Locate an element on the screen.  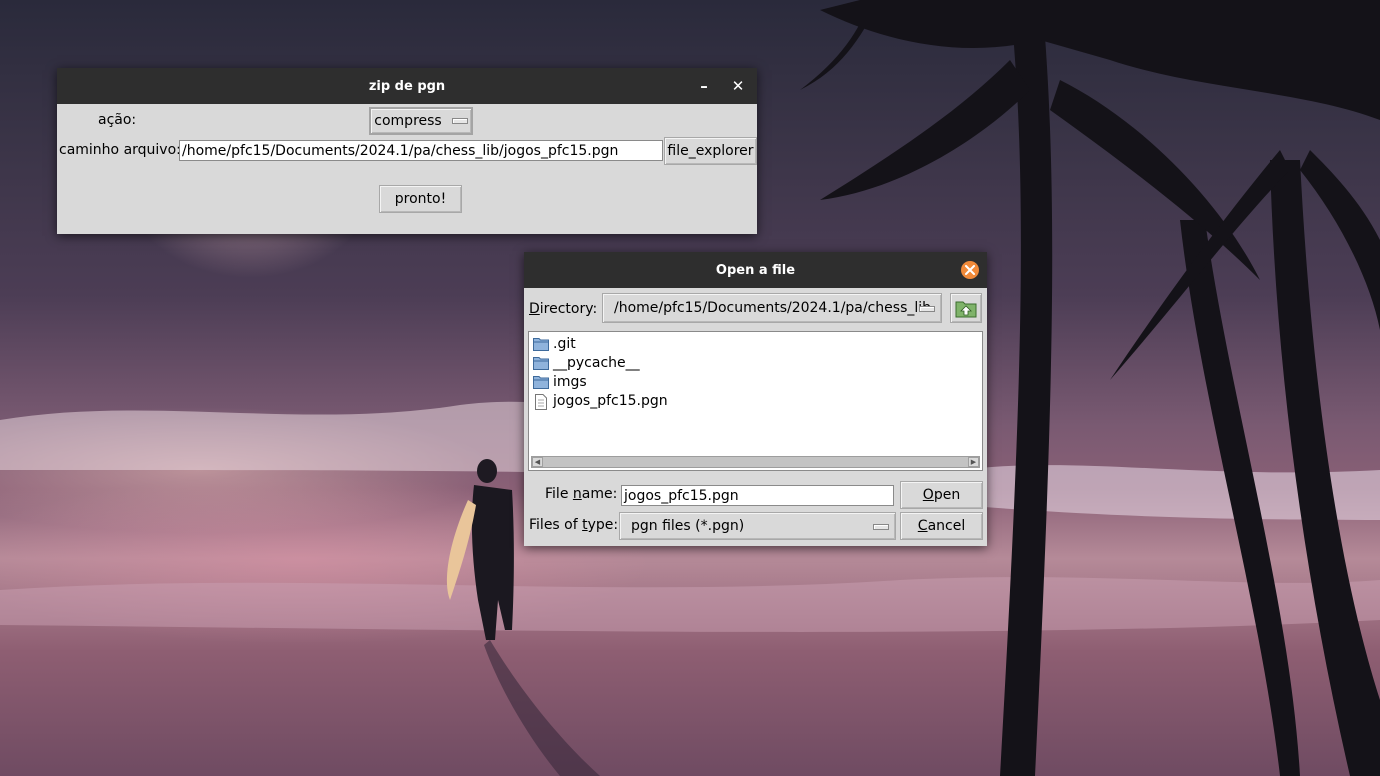
filetype-value: pgn files (*.pgn) is located at coordinates (688, 526).